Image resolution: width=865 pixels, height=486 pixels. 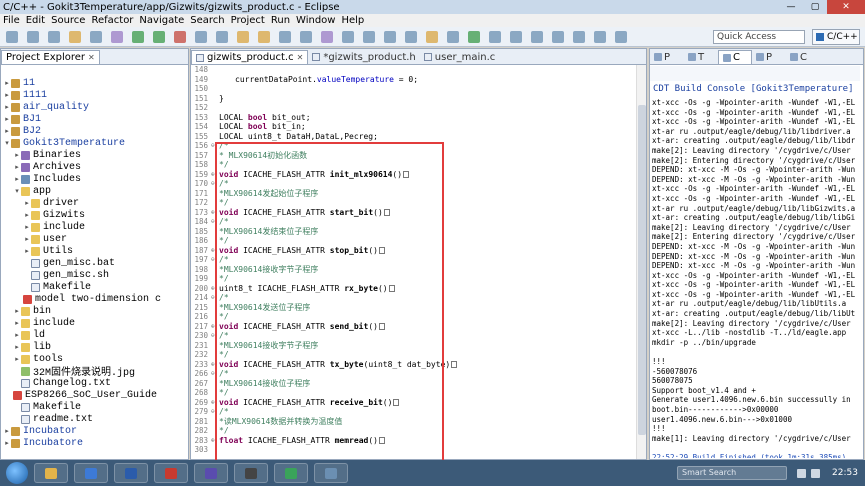 What do you see at coordinates (50, 57) in the screenshot?
I see `tab-project-explorer: Project Explorer ✕` at bounding box center [50, 57].